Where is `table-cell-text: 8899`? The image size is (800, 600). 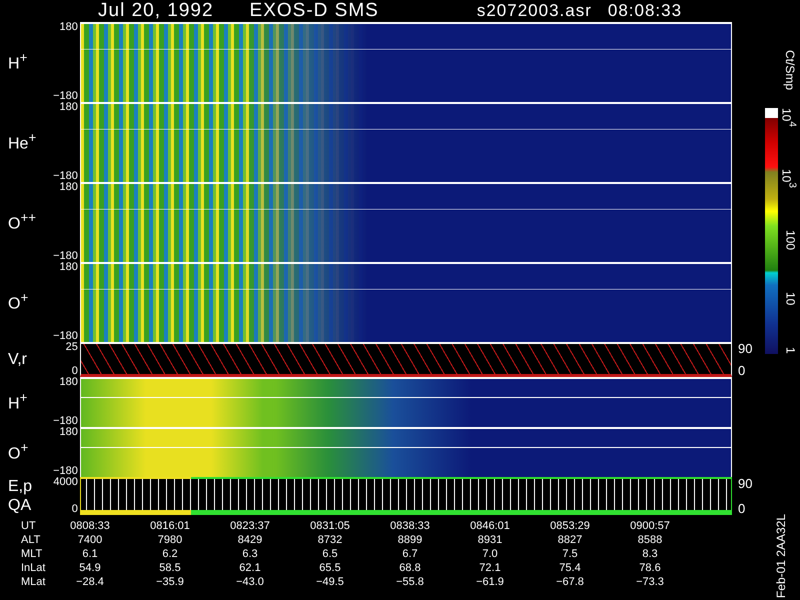 table-cell-text: 8899 is located at coordinates (410, 540).